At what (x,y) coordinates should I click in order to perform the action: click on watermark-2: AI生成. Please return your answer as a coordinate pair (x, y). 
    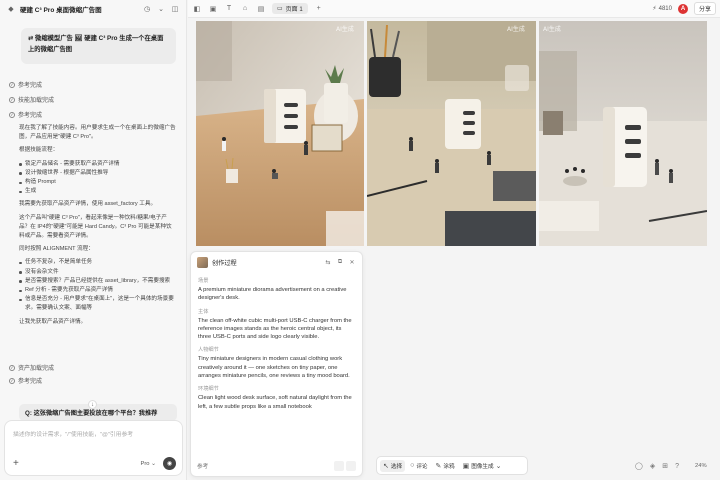
    Looking at the image, I should click on (516, 29).